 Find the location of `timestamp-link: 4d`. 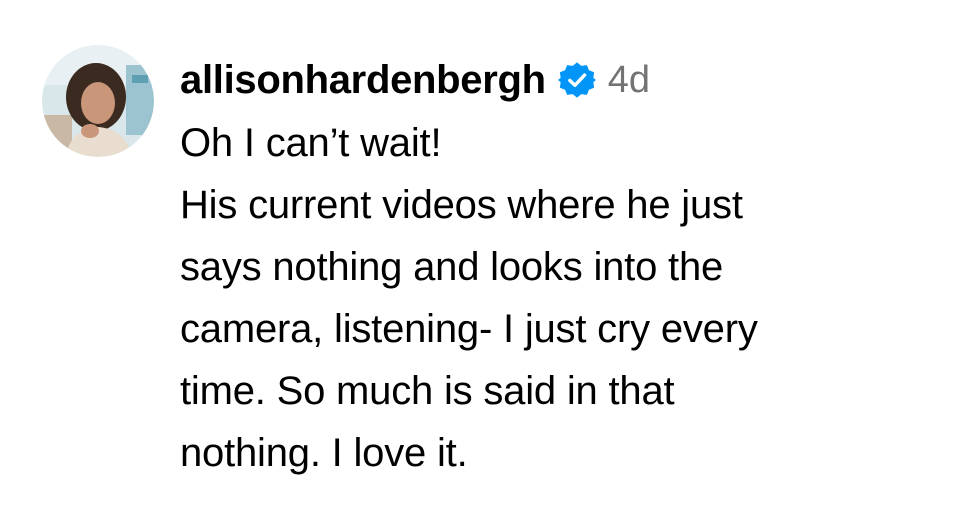

timestamp-link: 4d is located at coordinates (629, 80).